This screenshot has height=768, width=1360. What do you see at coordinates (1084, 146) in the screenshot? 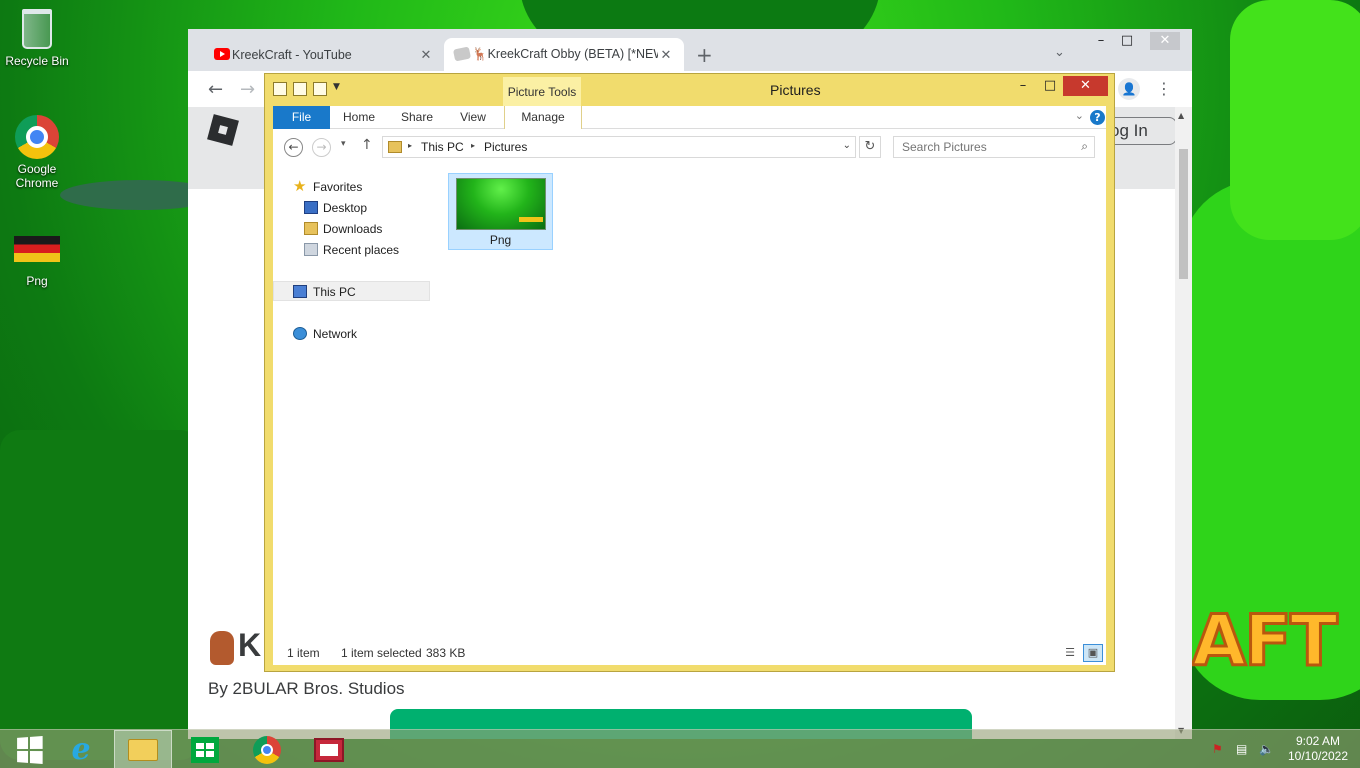
I see `search-icon: ⌕` at bounding box center [1084, 146].